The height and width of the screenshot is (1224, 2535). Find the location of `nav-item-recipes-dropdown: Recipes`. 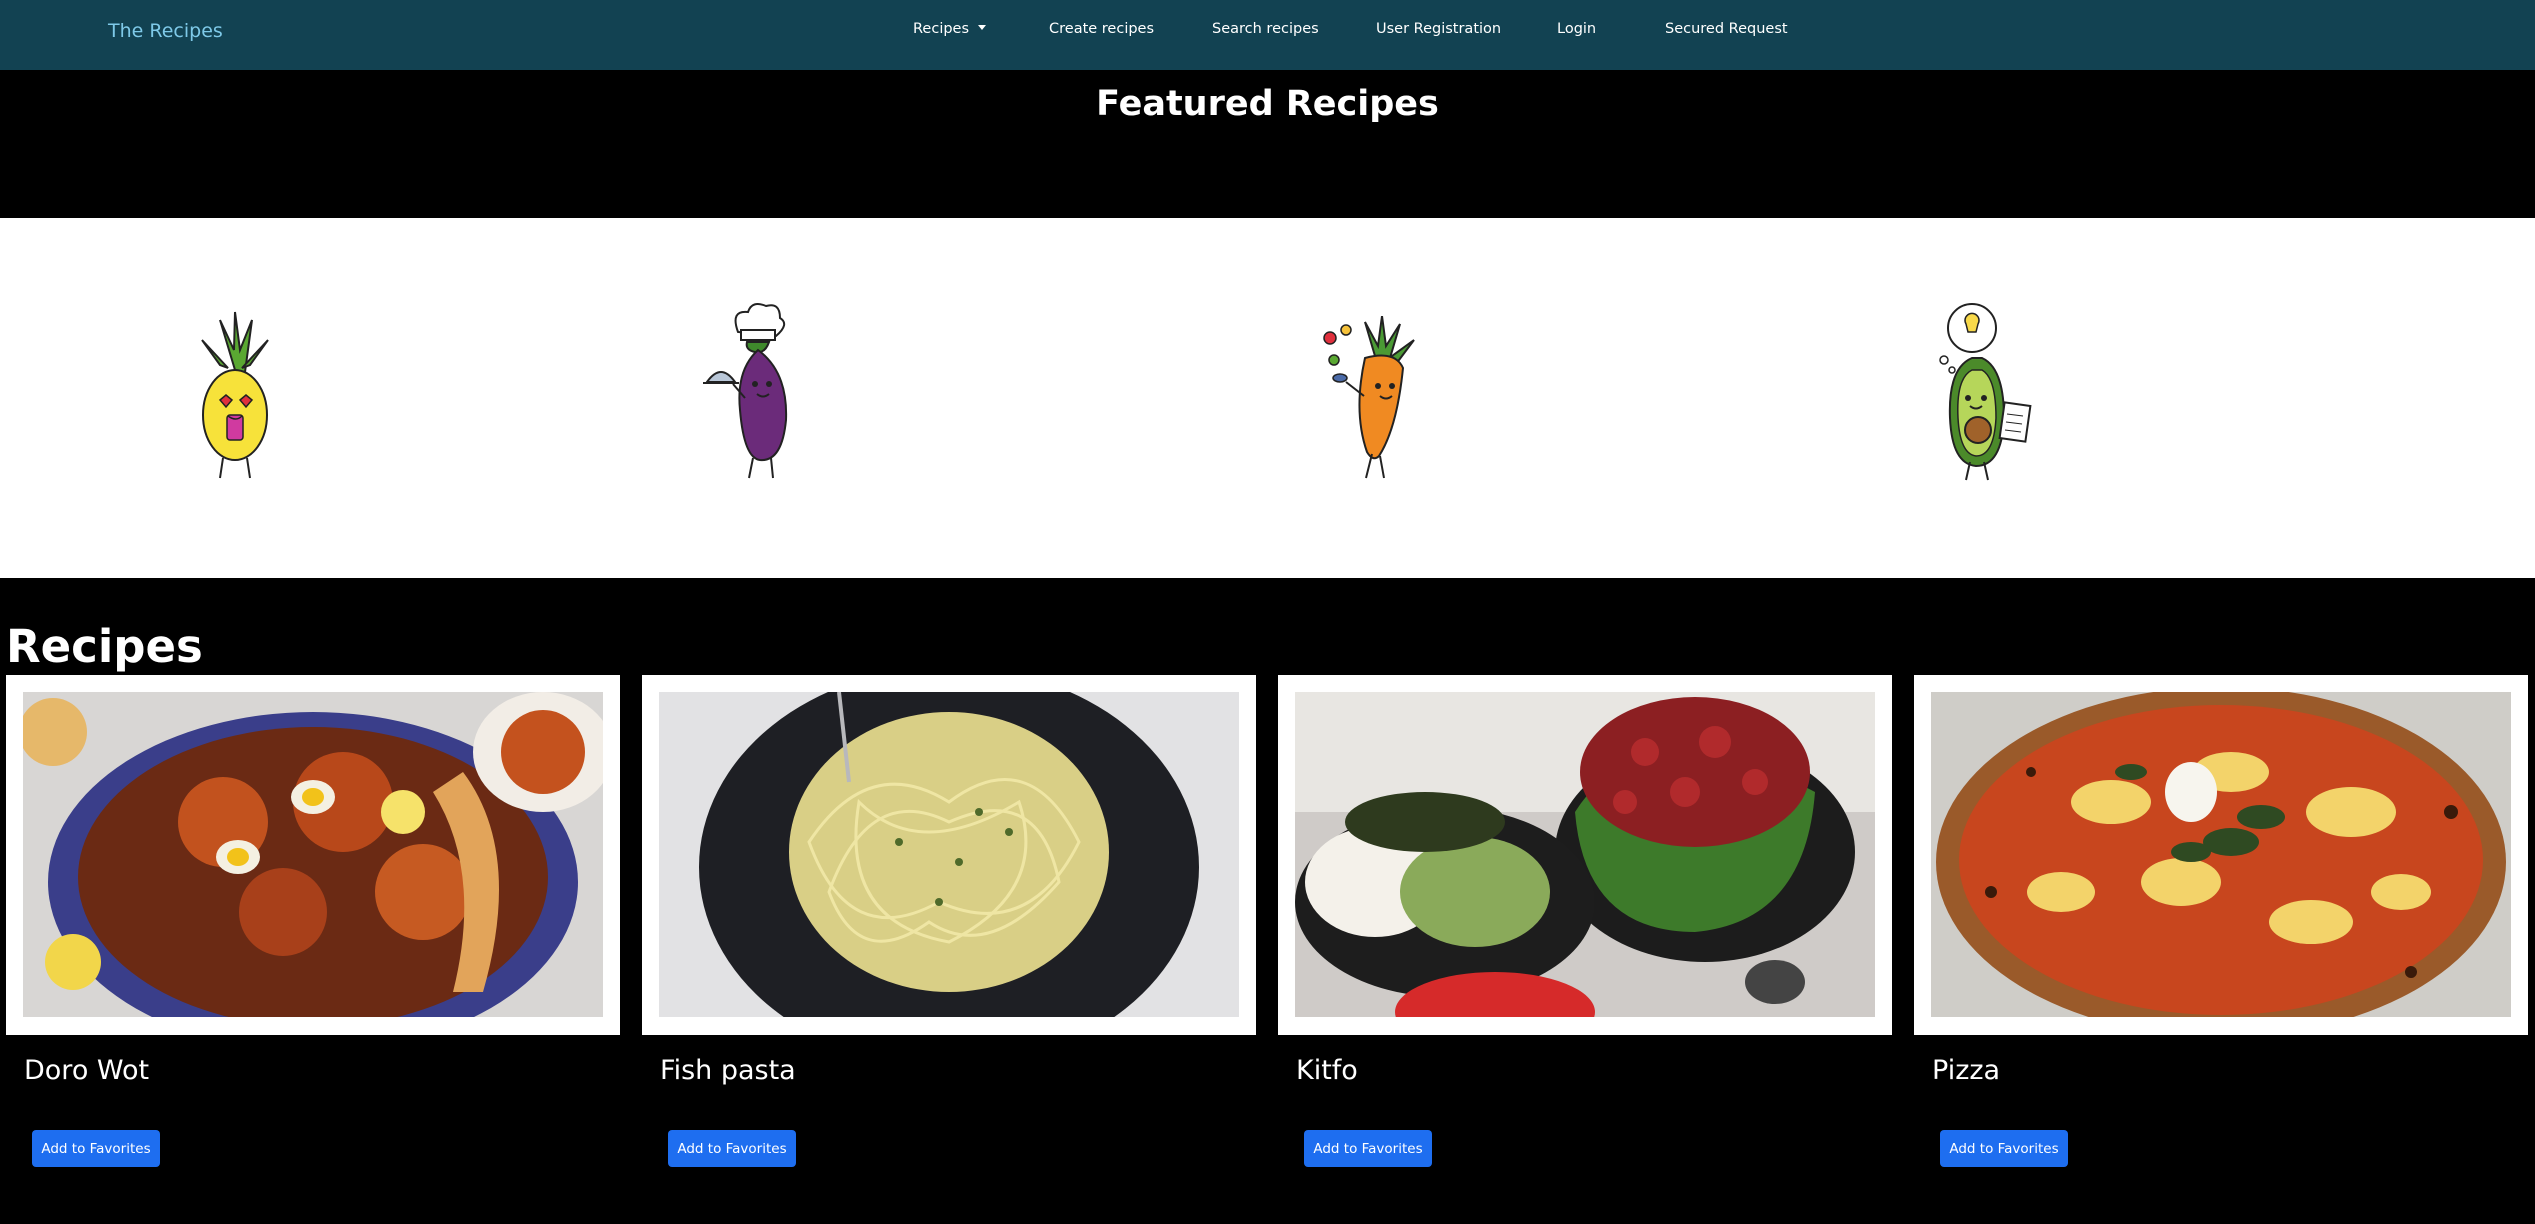

nav-item-recipes-dropdown: Recipes is located at coordinates (950, 29).